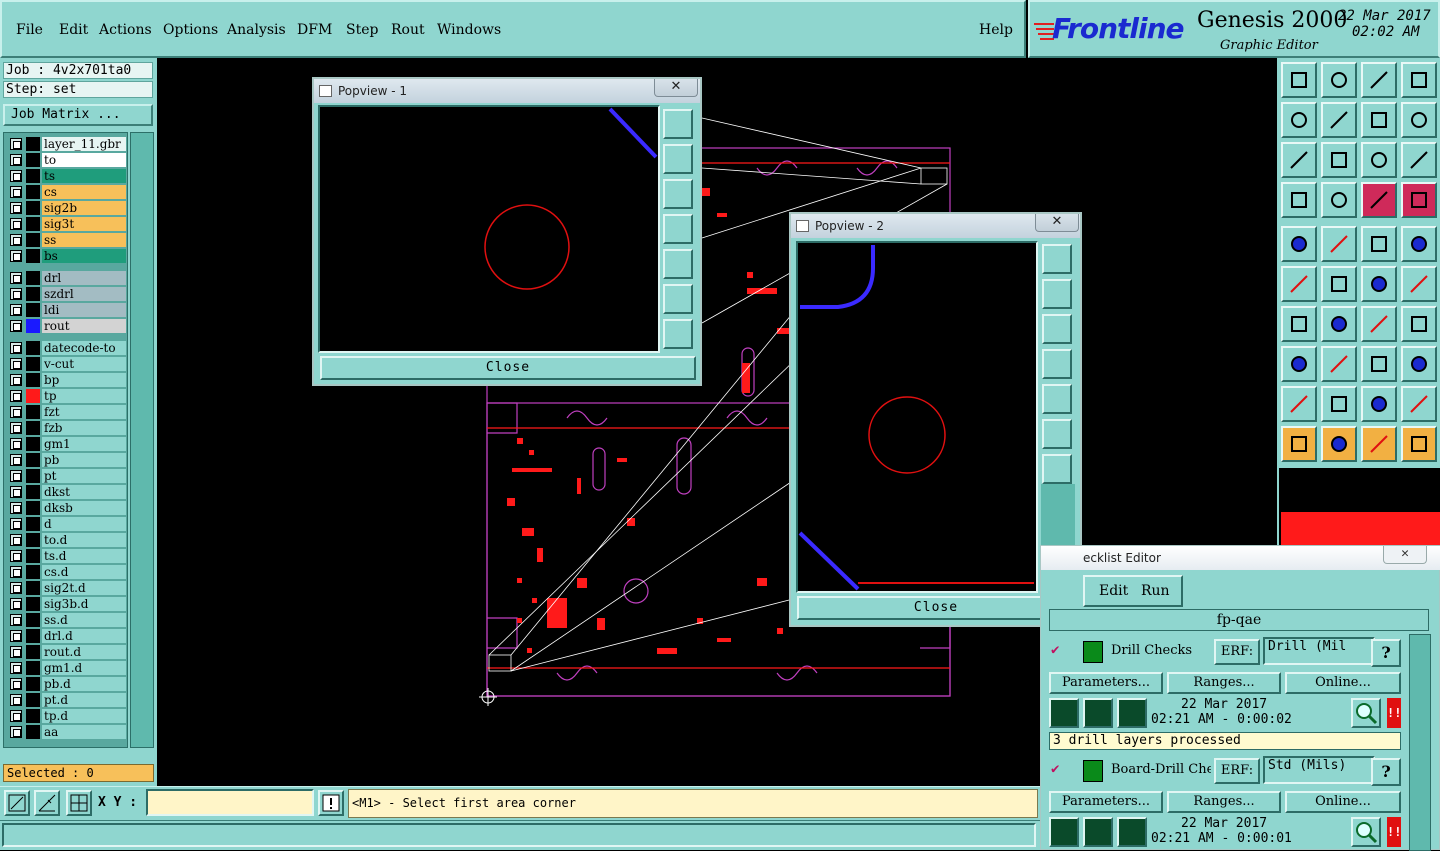 The width and height of the screenshot is (1440, 851). What do you see at coordinates (1419, 80) in the screenshot?
I see `window-icon` at bounding box center [1419, 80].